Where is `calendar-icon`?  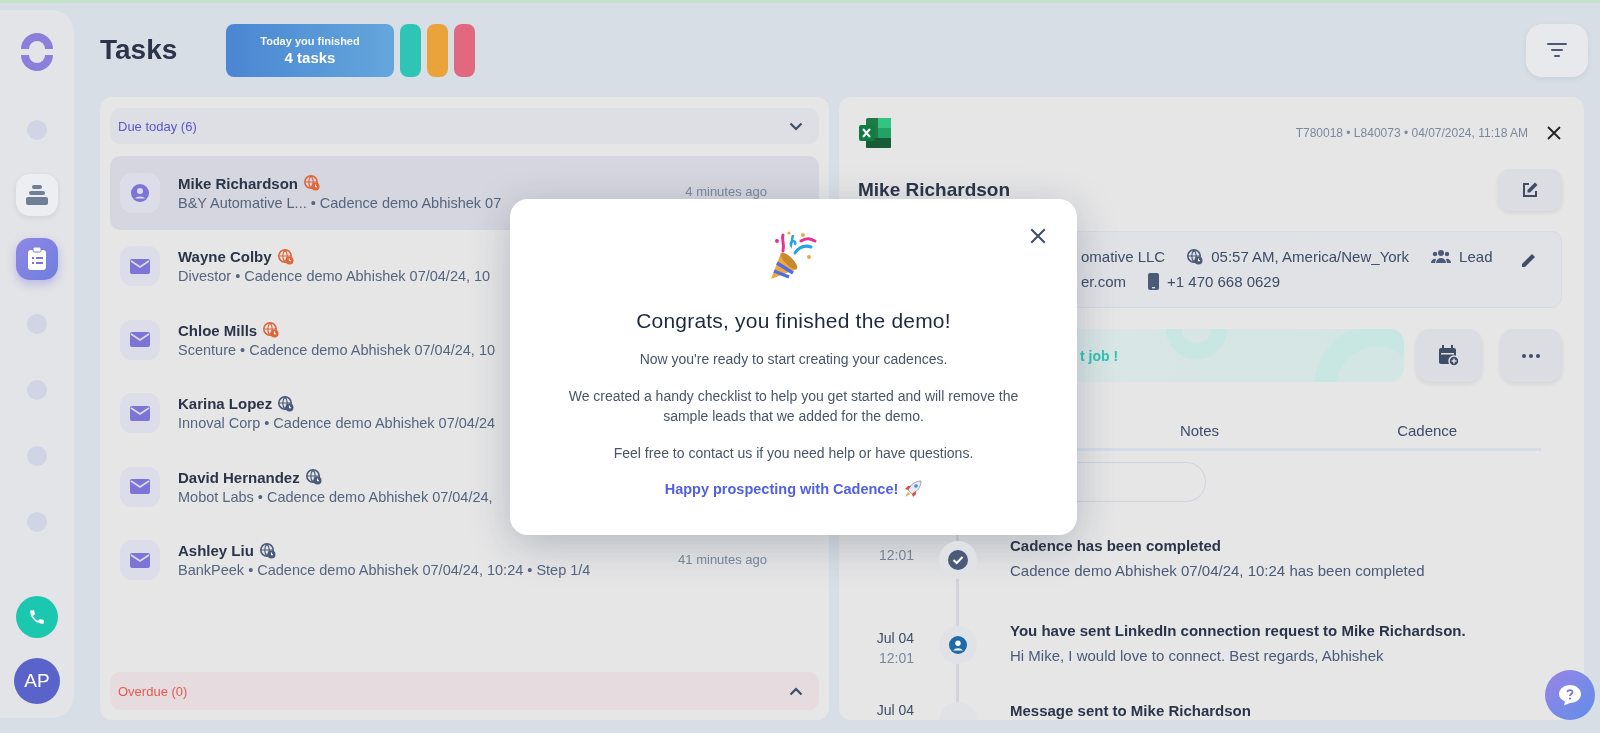
calendar-icon is located at coordinates (1449, 355).